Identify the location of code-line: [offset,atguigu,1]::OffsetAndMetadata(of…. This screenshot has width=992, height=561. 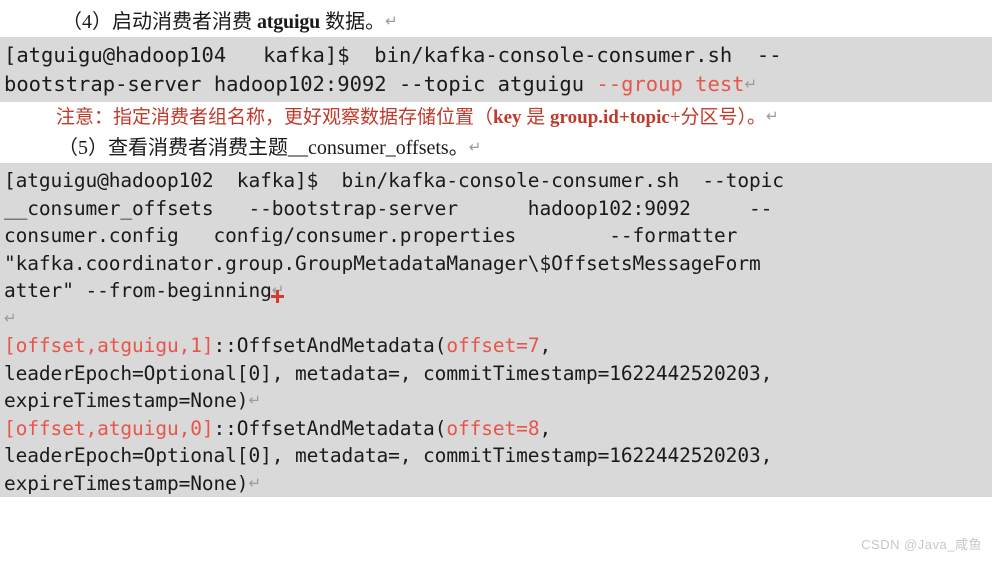
(498, 346).